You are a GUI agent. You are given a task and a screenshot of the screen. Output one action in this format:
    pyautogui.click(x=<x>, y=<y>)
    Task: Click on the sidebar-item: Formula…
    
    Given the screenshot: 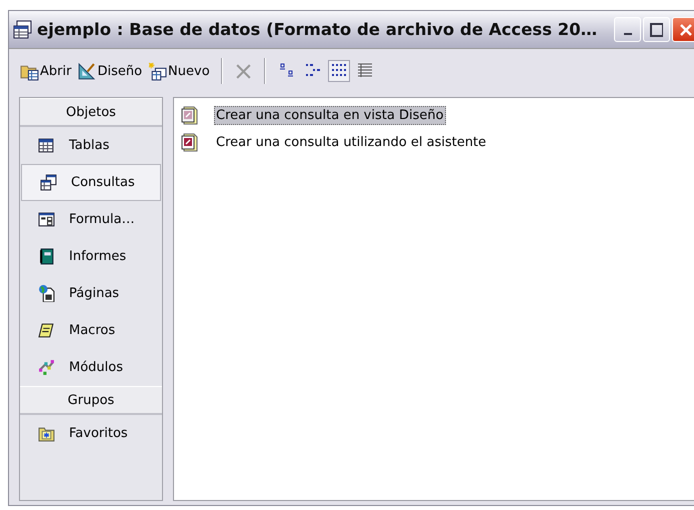 What is the action you would take?
    pyautogui.click(x=91, y=219)
    